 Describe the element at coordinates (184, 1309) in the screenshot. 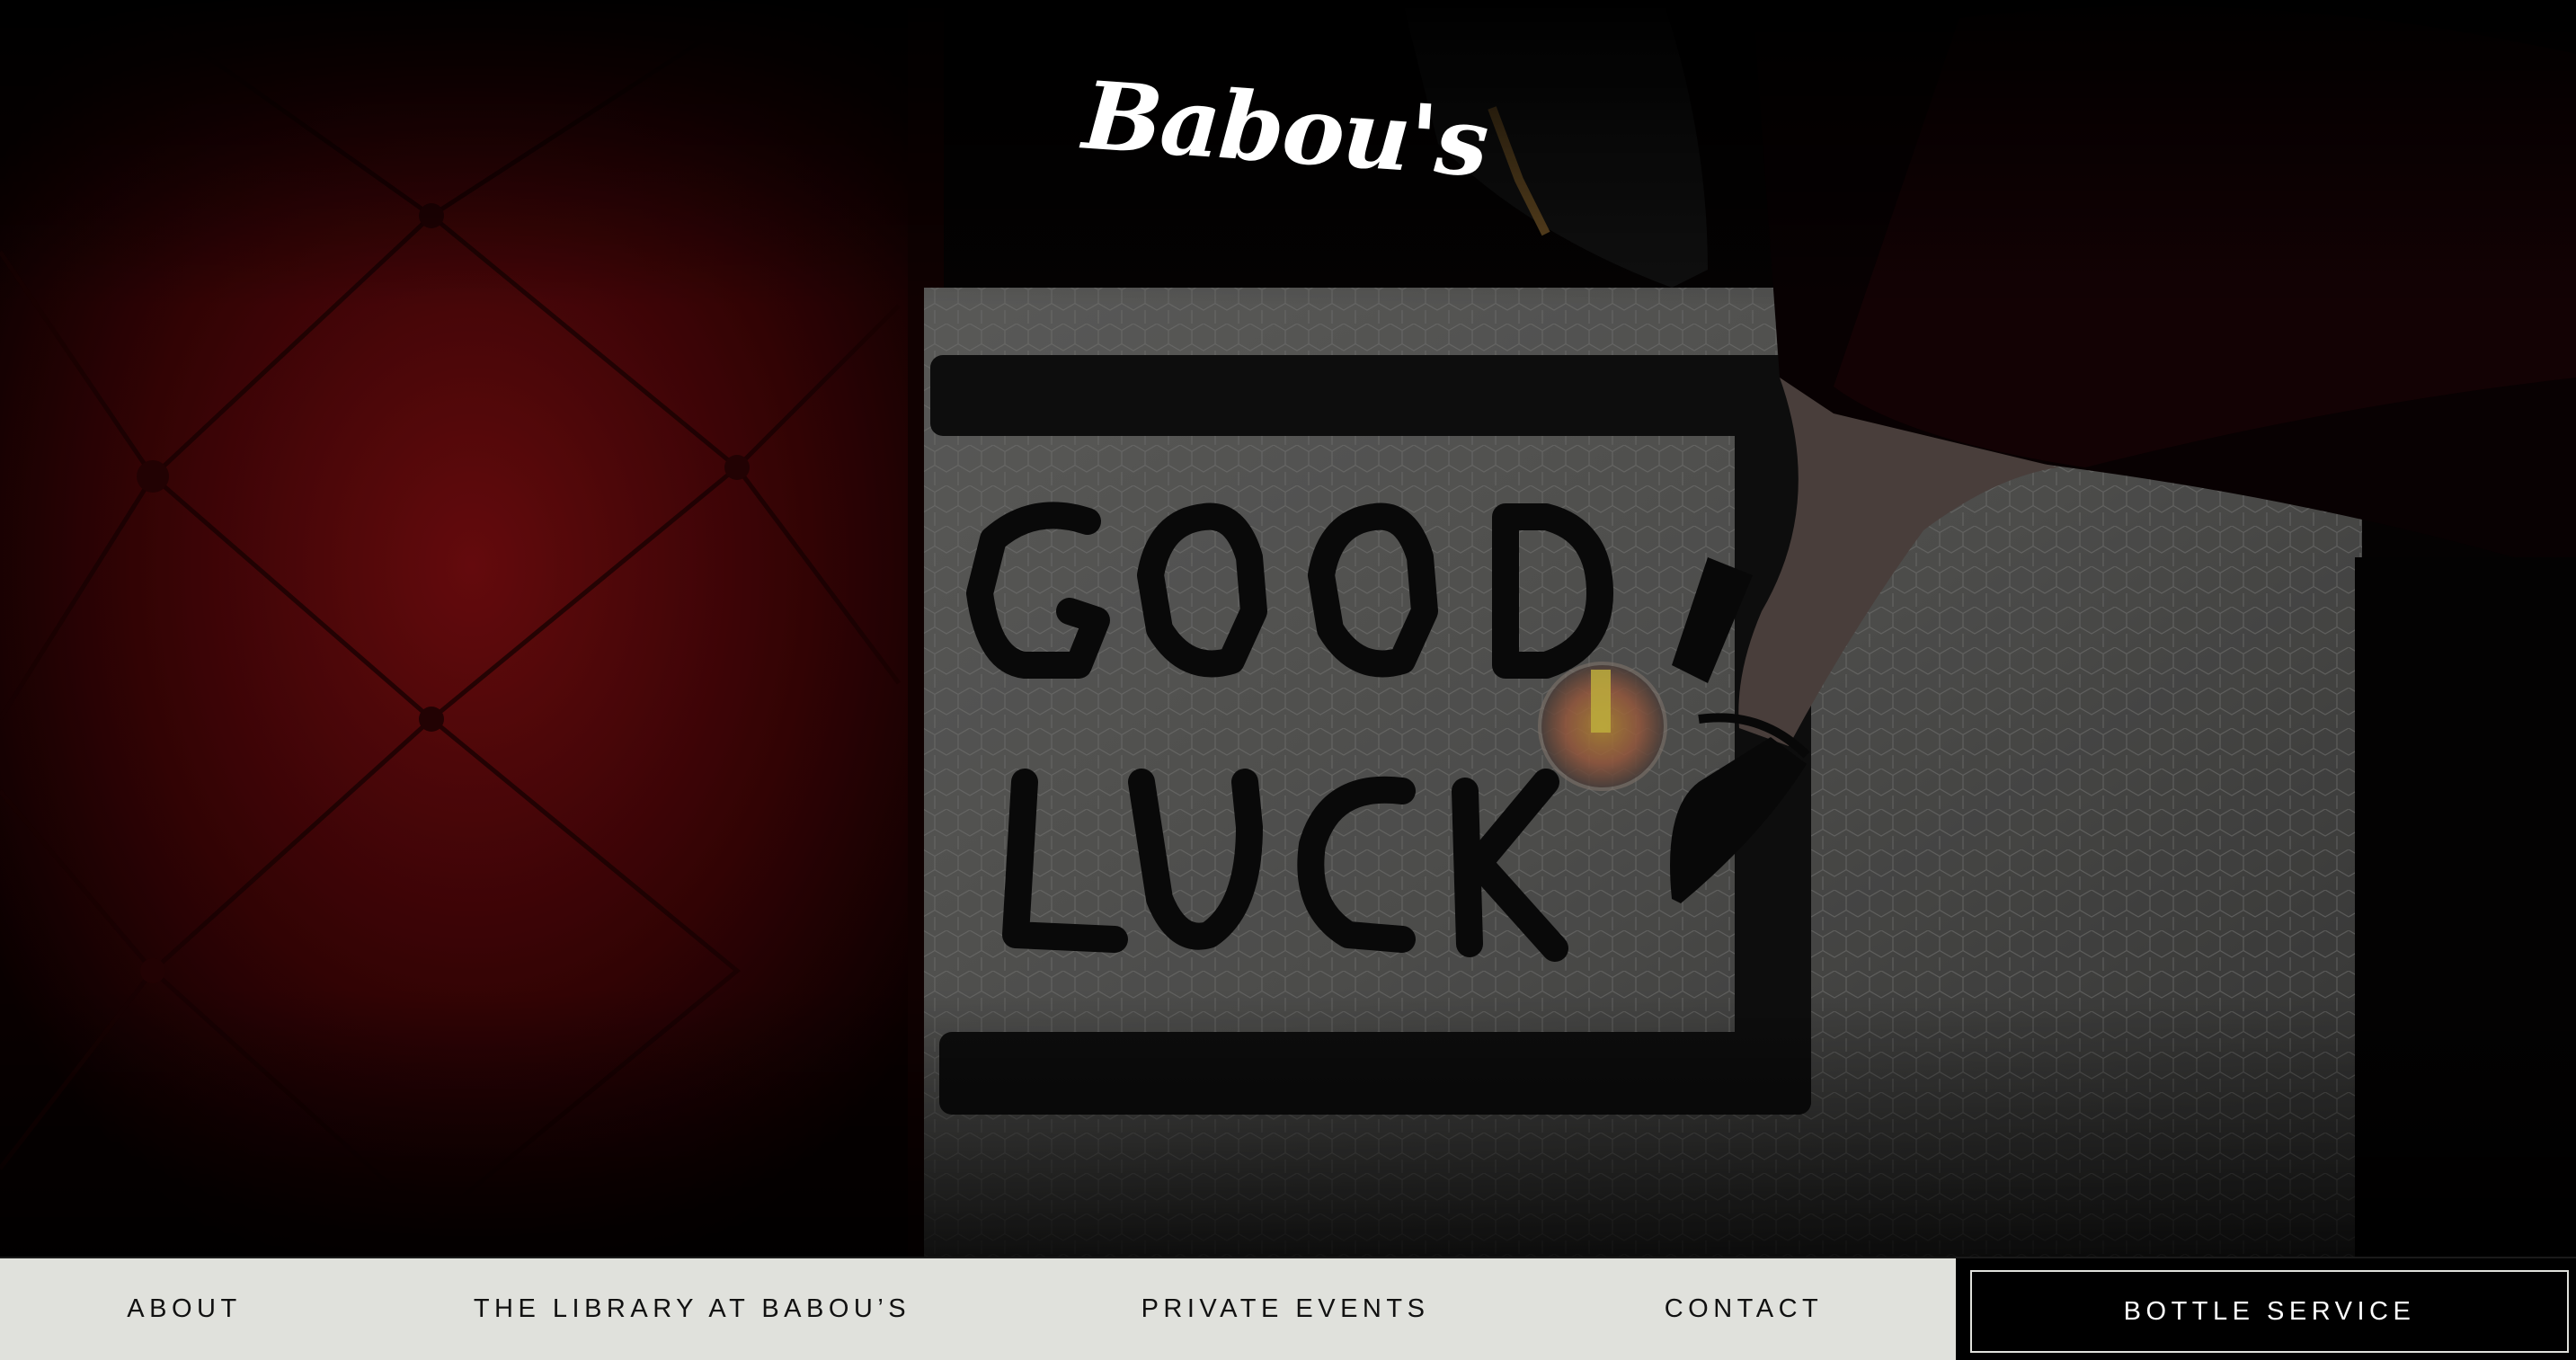

I see `nav-about: ABOUT` at that location.